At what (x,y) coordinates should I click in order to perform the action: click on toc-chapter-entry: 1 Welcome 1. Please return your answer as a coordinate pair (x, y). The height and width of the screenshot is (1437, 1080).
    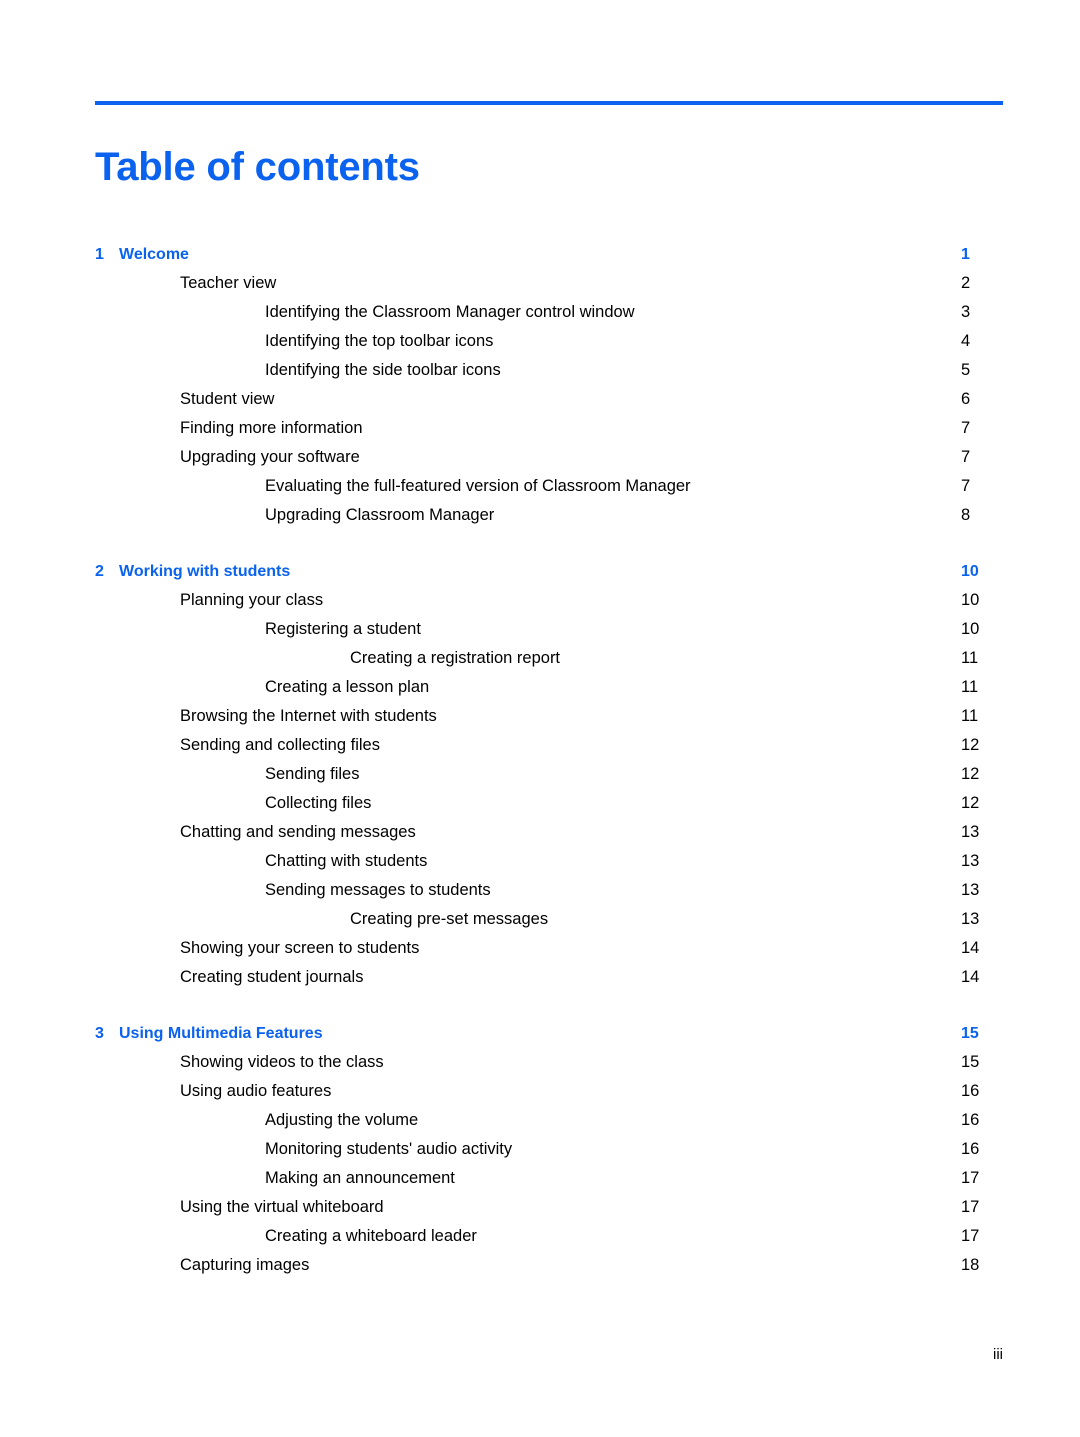
    Looking at the image, I should click on (549, 254).